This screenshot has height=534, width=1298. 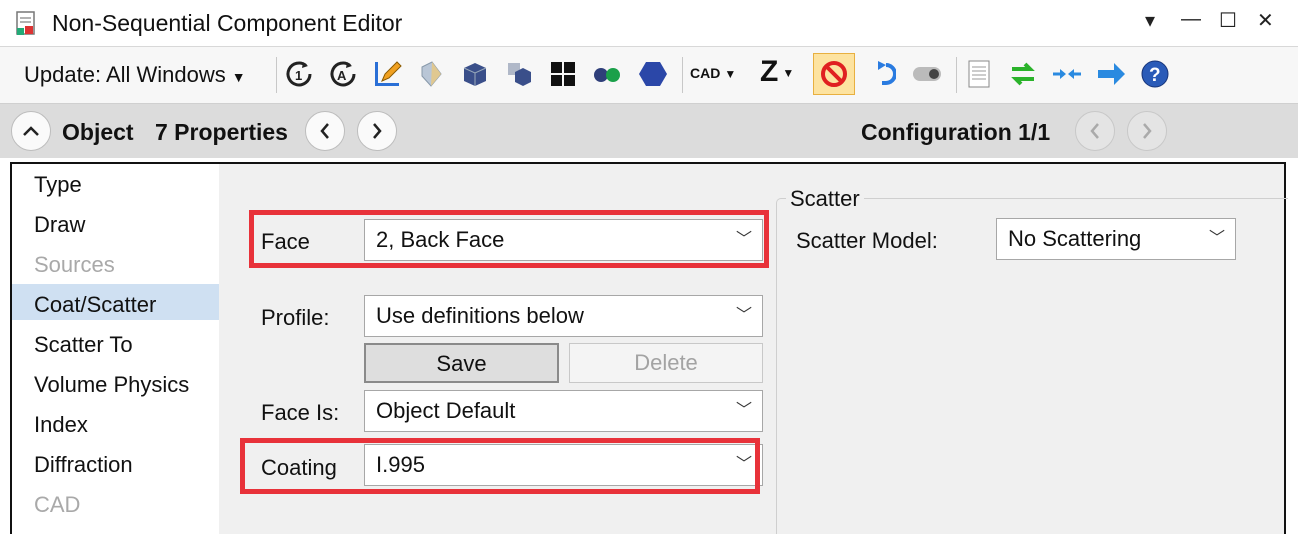 What do you see at coordinates (769, 71) in the screenshot?
I see `z-label: Z` at bounding box center [769, 71].